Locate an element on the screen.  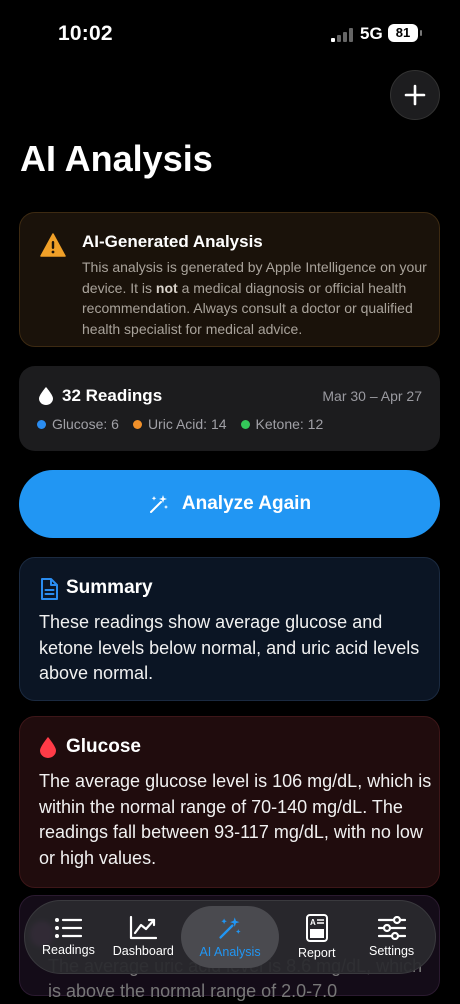
analyze-again-label: Analyze Again is located at coordinates (246, 503).